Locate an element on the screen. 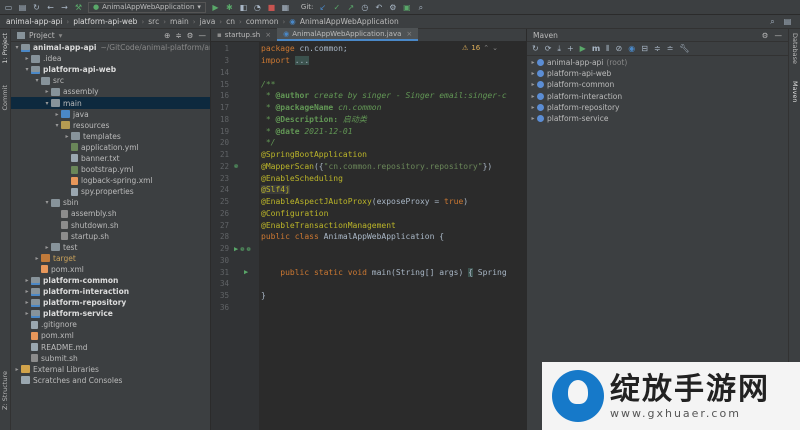  breadcrumb-item: platform-api-web is located at coordinates (105, 21).